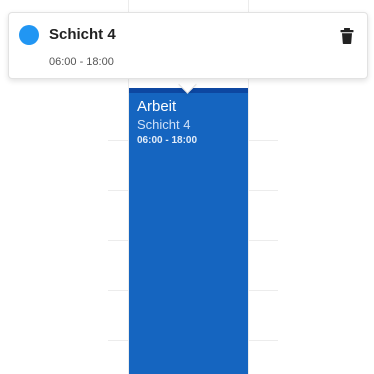 This screenshot has width=374, height=374. I want to click on event-subtitle: Schicht 4, so click(164, 124).